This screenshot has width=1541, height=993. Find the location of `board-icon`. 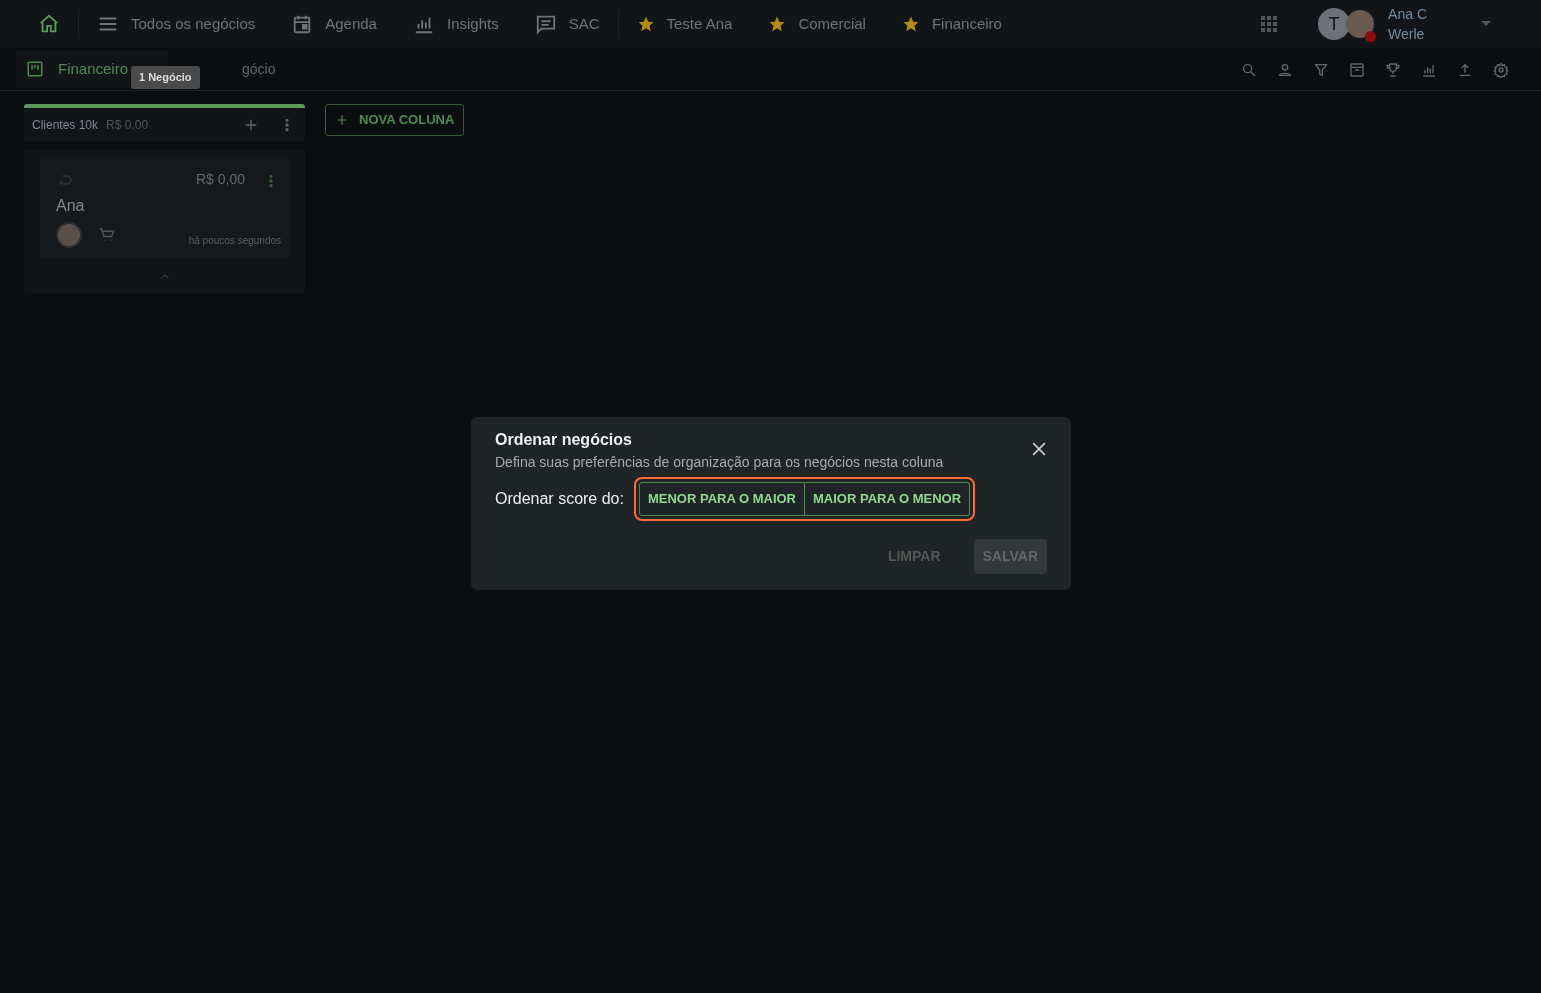

board-icon is located at coordinates (35, 69).